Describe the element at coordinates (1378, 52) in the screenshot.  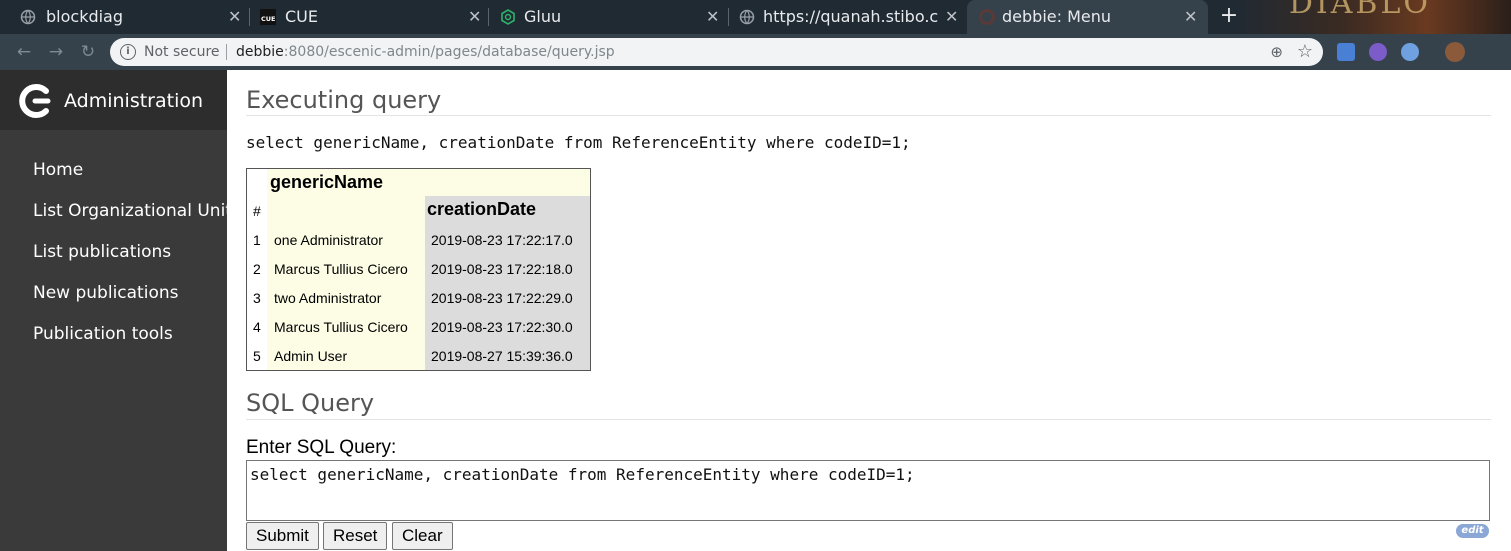
I see `extension-icon` at that location.